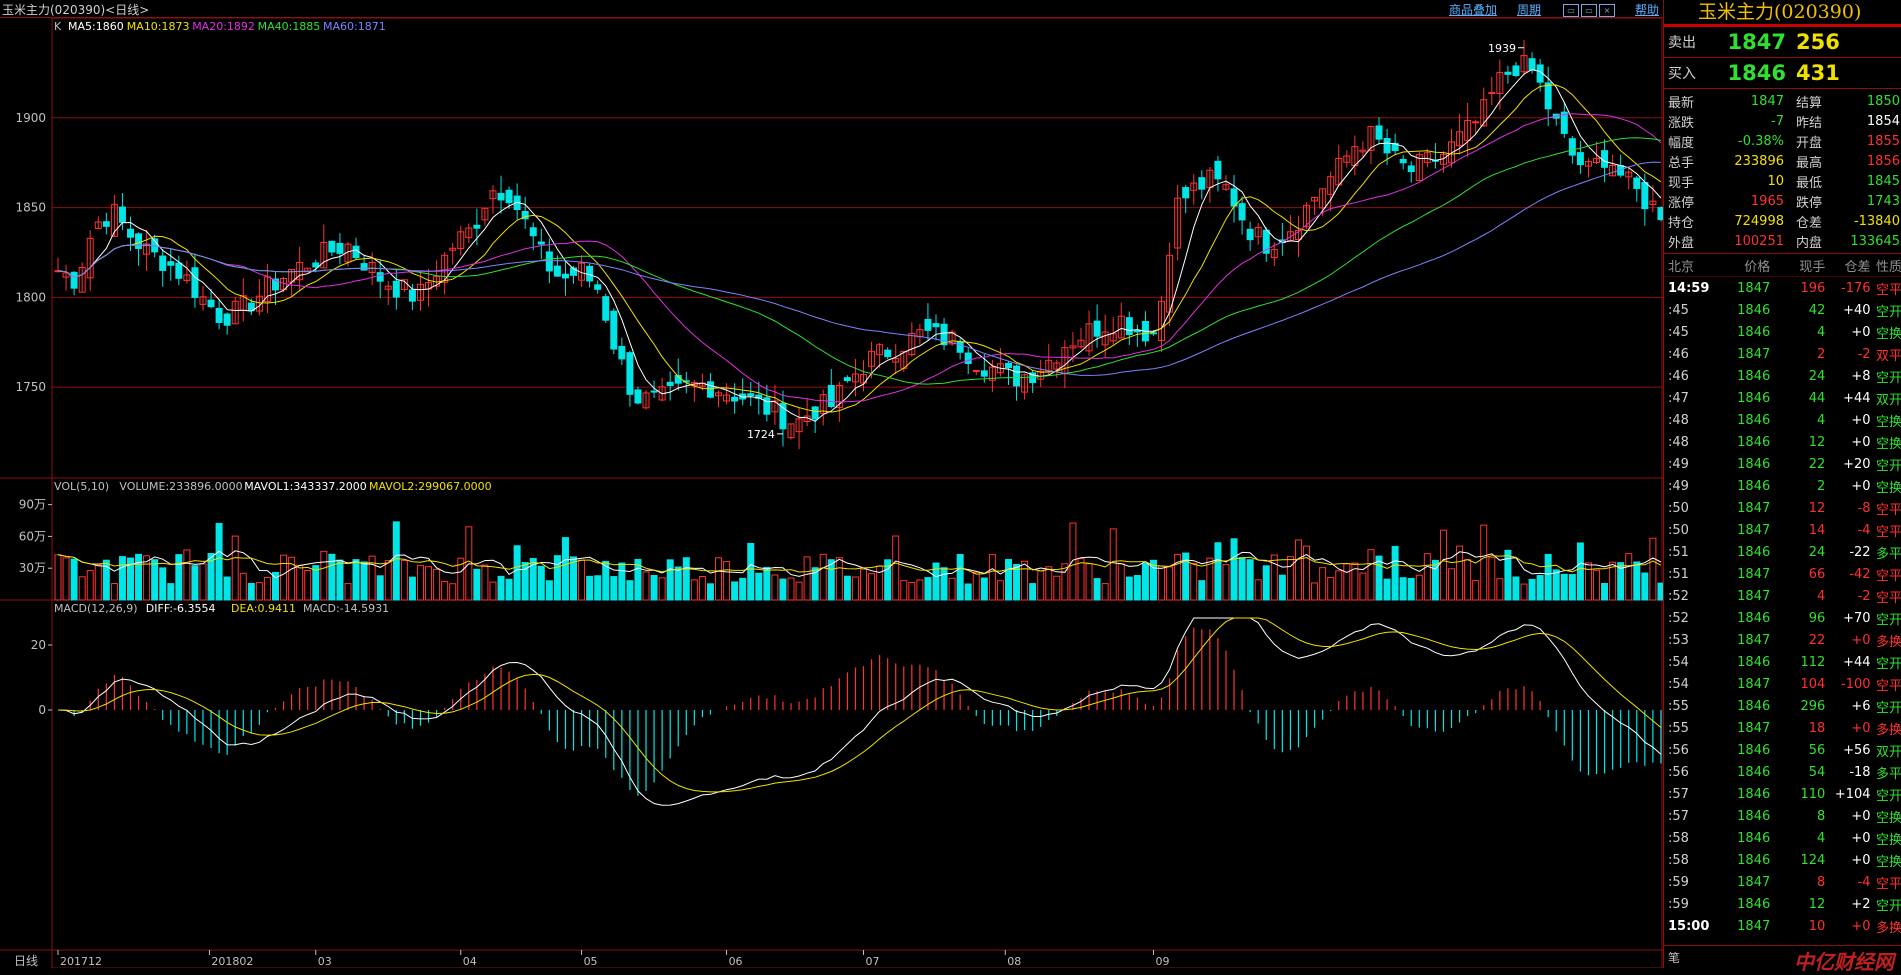 The width and height of the screenshot is (1901, 975). I want to click on buy-label: 买入, so click(1682, 74).